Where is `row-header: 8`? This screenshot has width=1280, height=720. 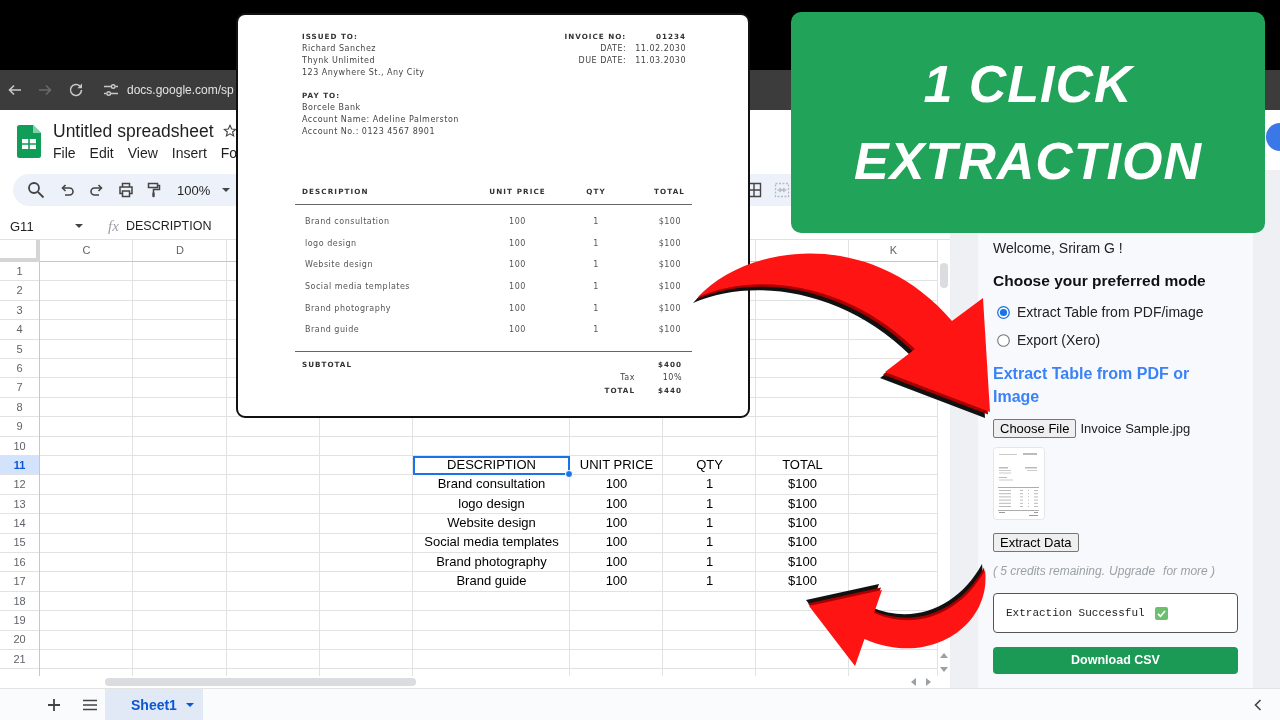 row-header: 8 is located at coordinates (19, 407).